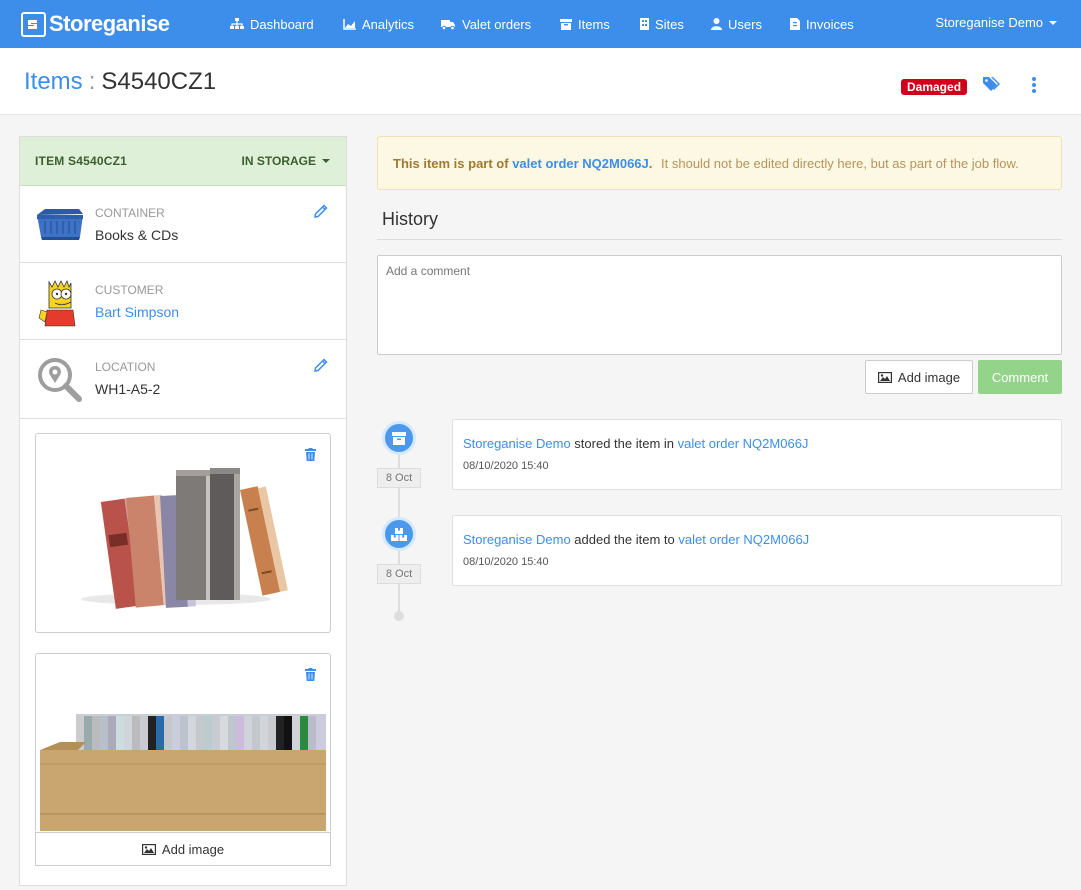  What do you see at coordinates (580, 163) in the screenshot?
I see `valet-order-link: valet order NQ2M066J` at bounding box center [580, 163].